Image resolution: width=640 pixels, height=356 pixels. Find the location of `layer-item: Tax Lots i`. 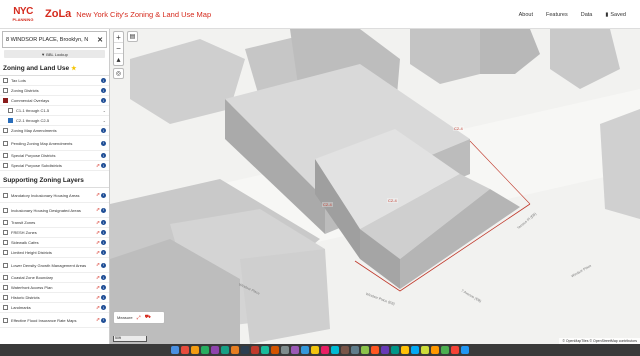

layer-item: Tax Lots i is located at coordinates (54, 81).